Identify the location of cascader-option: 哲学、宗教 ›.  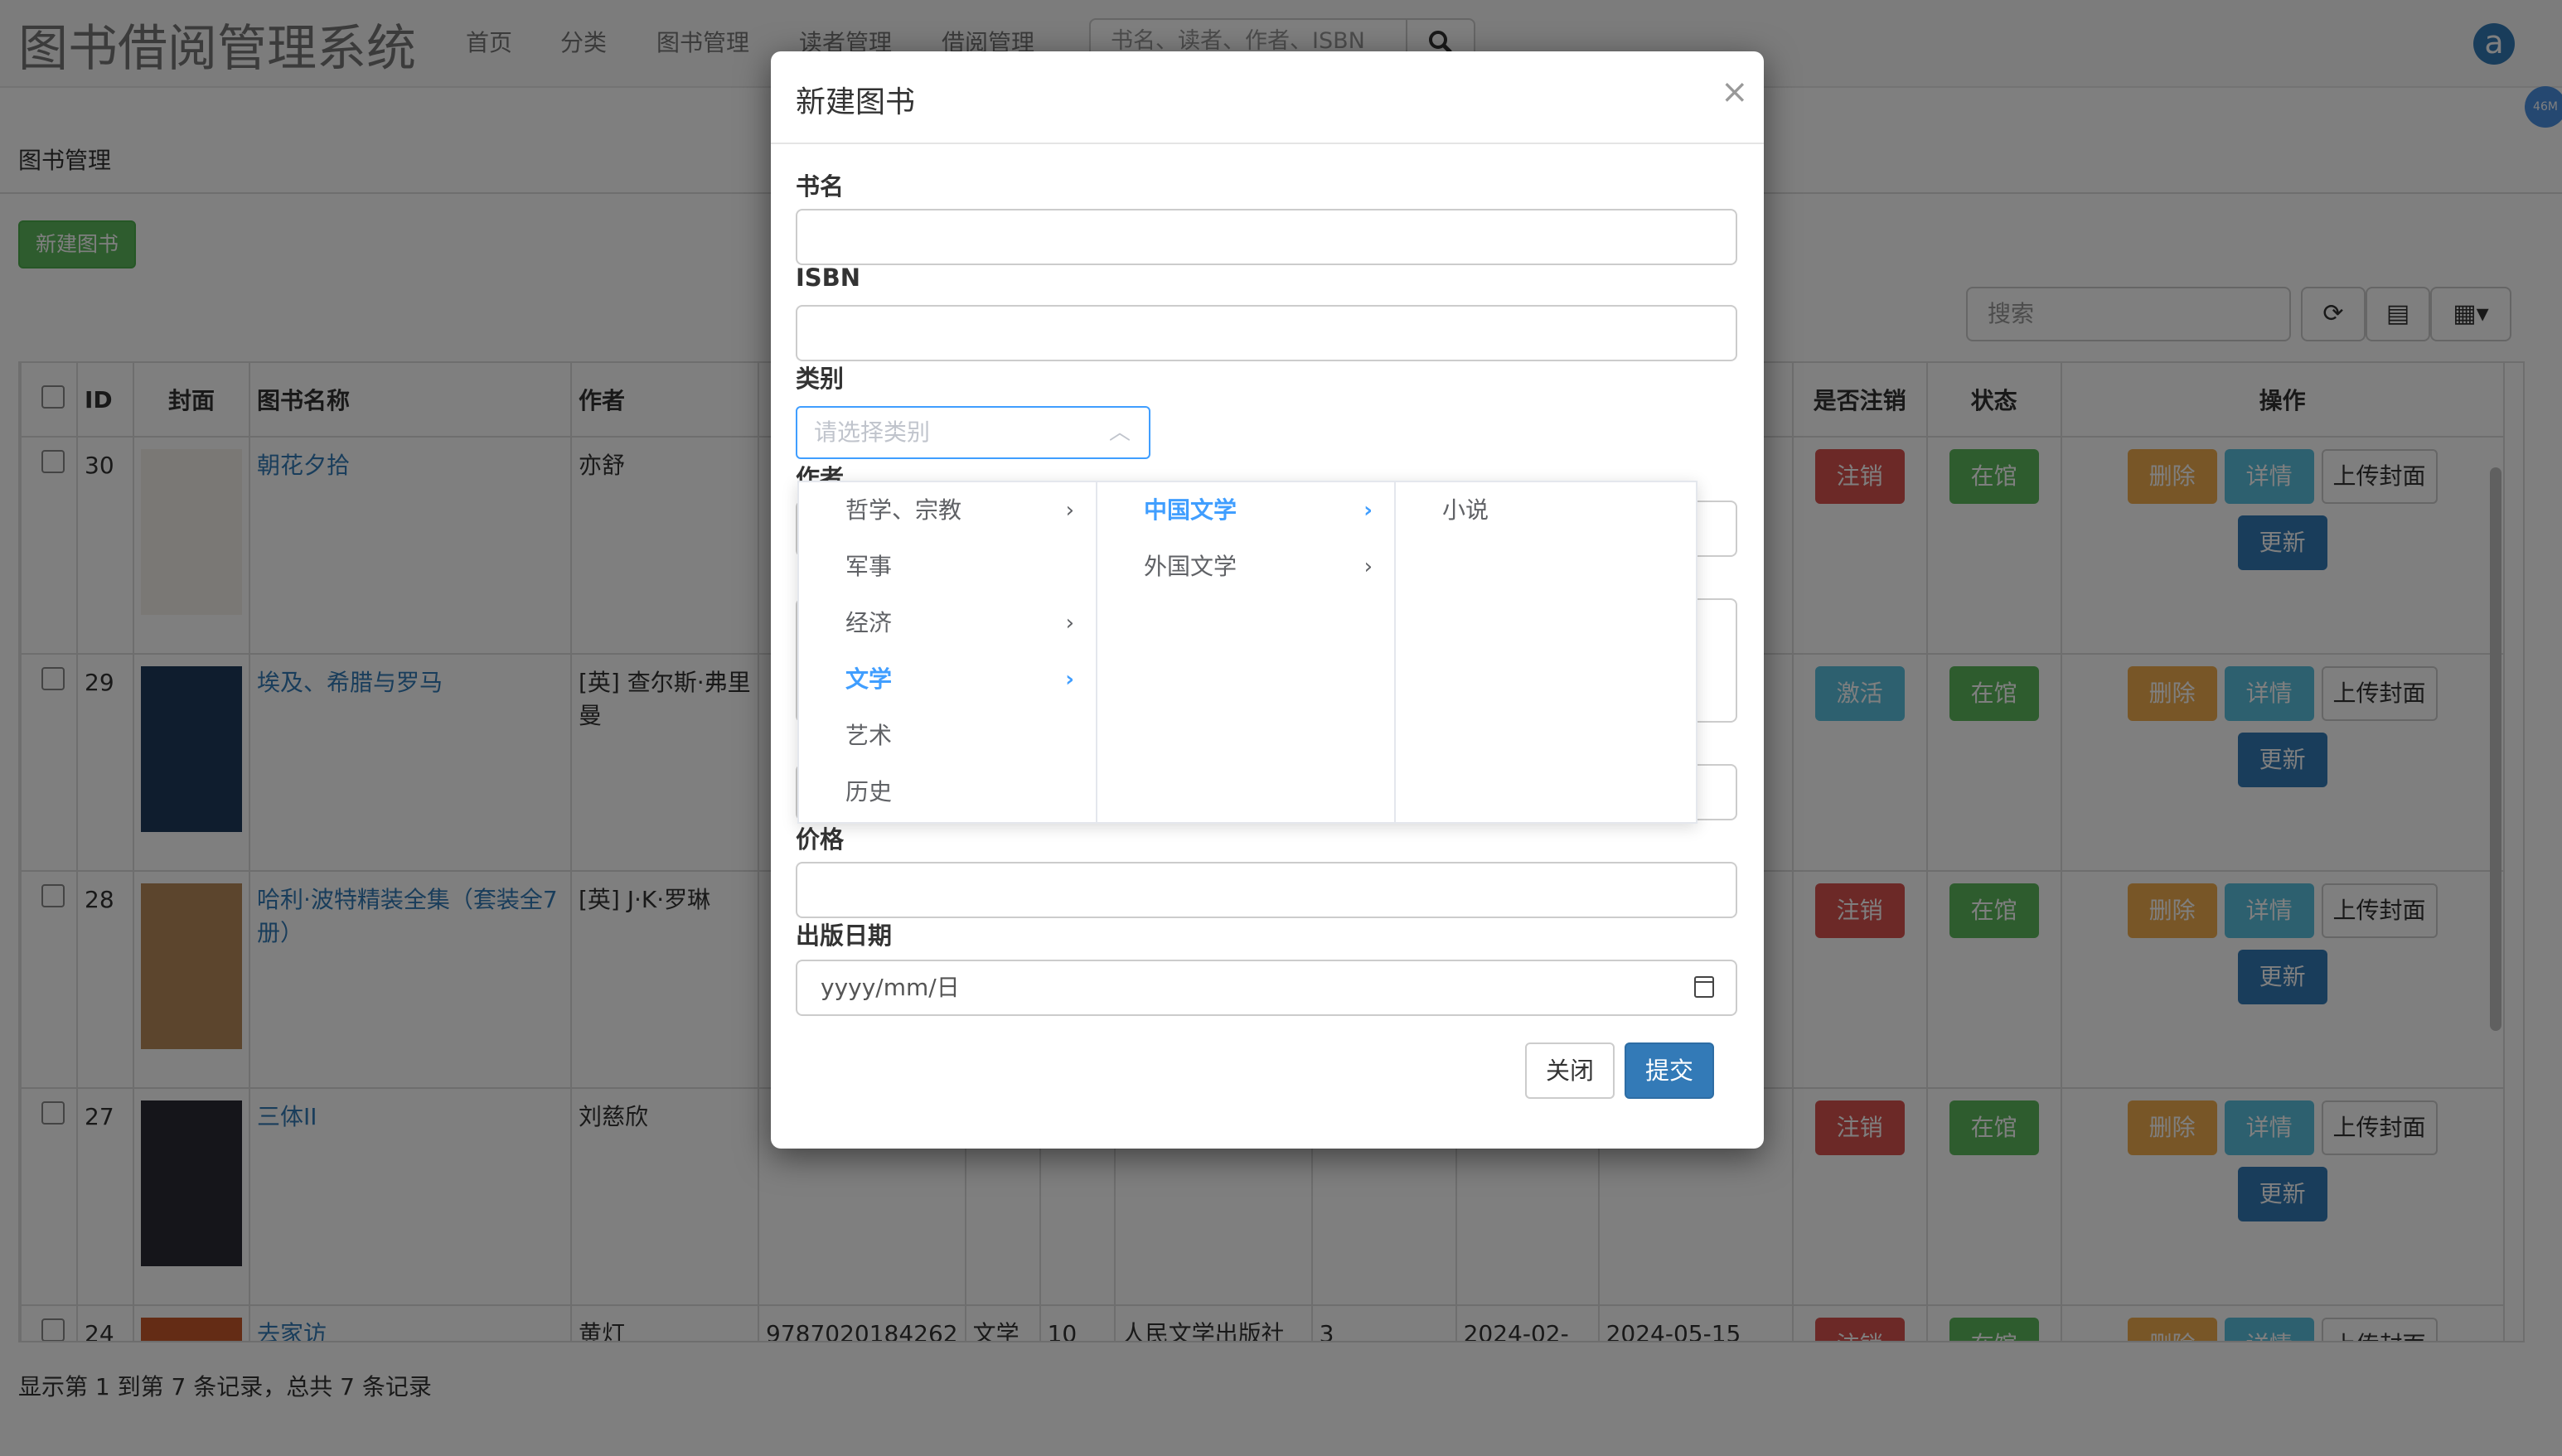
(947, 510).